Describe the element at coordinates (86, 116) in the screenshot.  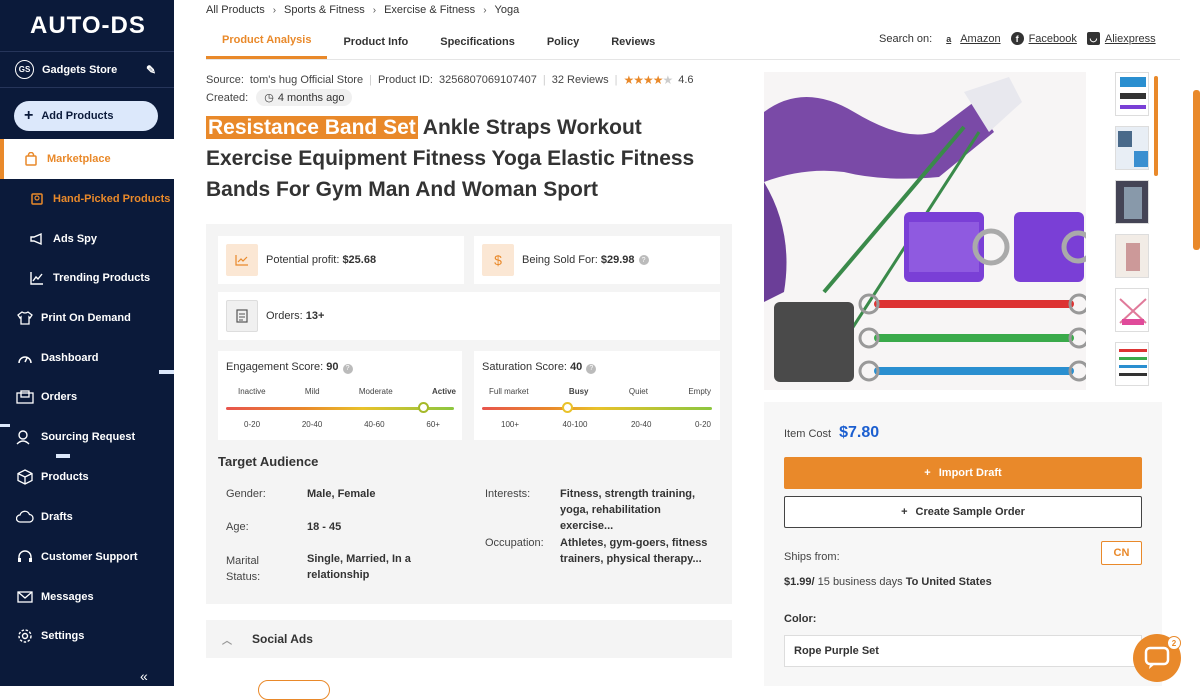
I see `add-products-button: + Add Products` at that location.